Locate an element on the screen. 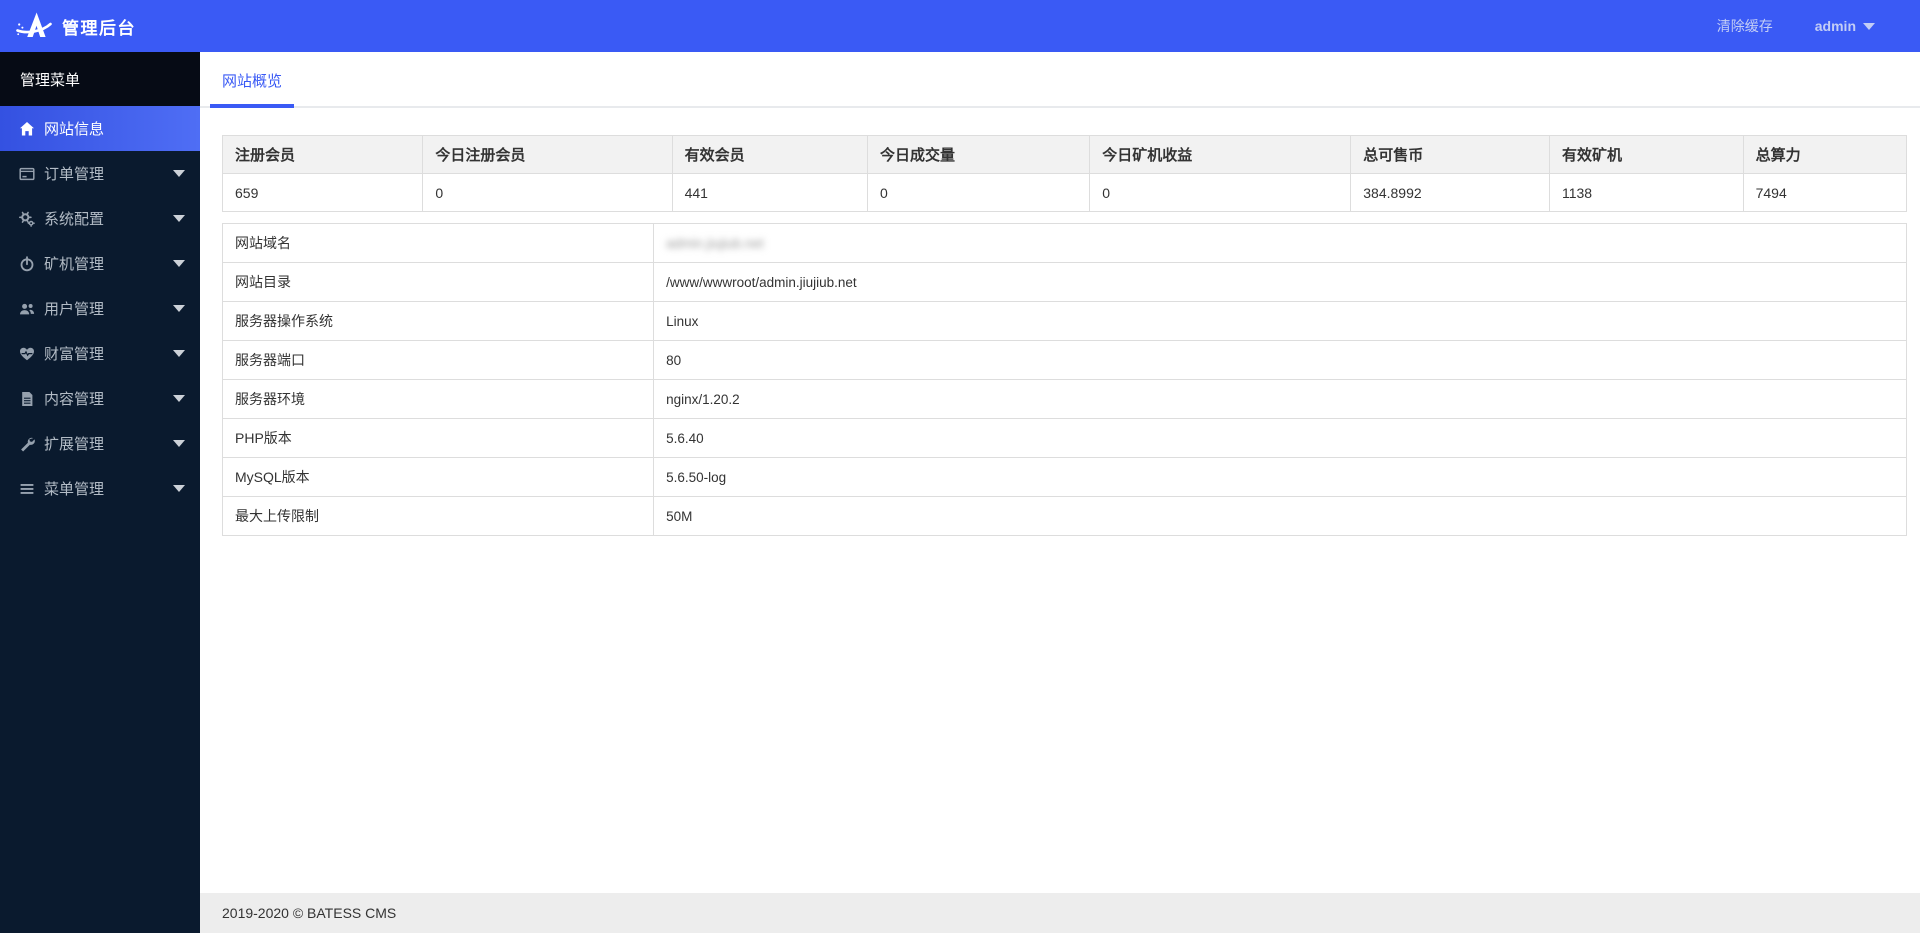 The height and width of the screenshot is (933, 1920). sidebar-item-label: 财富管理 is located at coordinates (74, 354).